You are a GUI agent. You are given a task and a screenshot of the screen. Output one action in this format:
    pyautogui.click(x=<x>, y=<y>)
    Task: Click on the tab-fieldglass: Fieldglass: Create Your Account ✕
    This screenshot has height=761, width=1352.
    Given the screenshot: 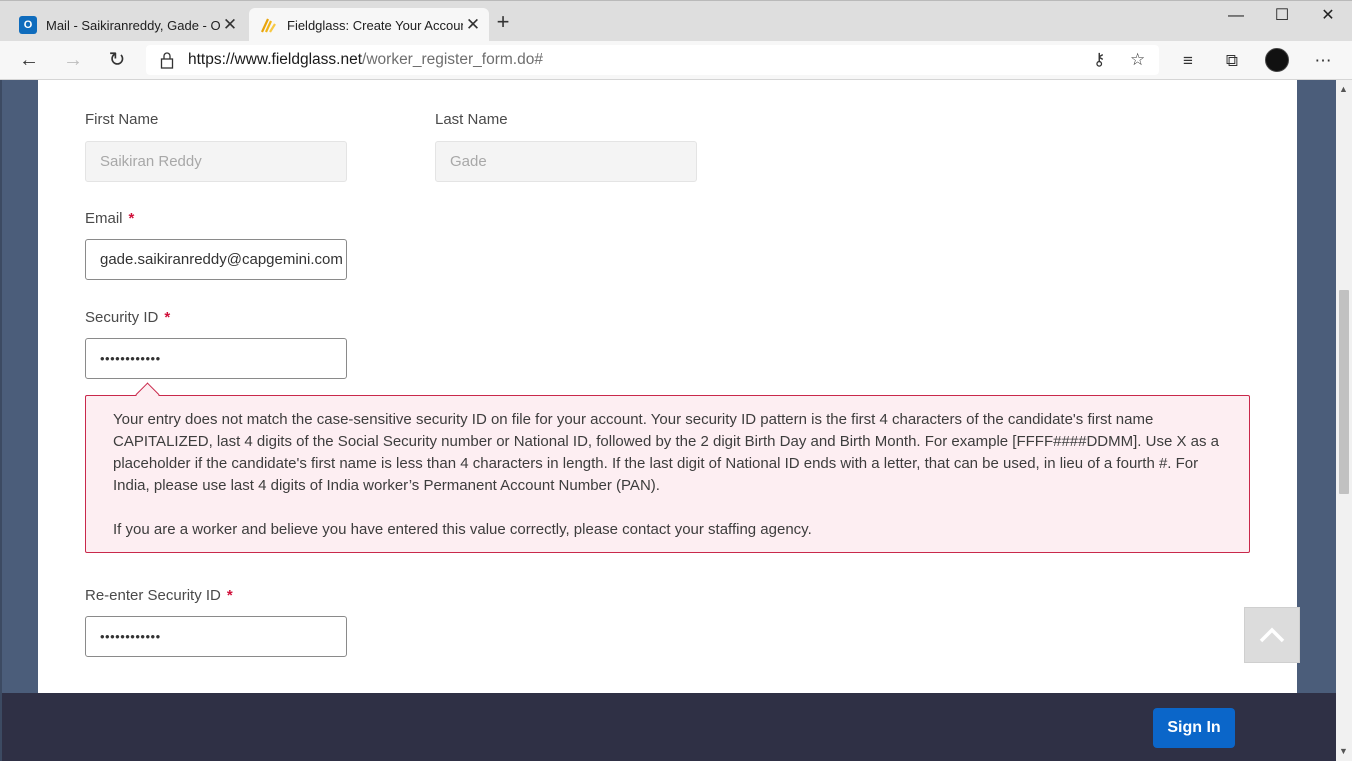 What is the action you would take?
    pyautogui.click(x=369, y=25)
    